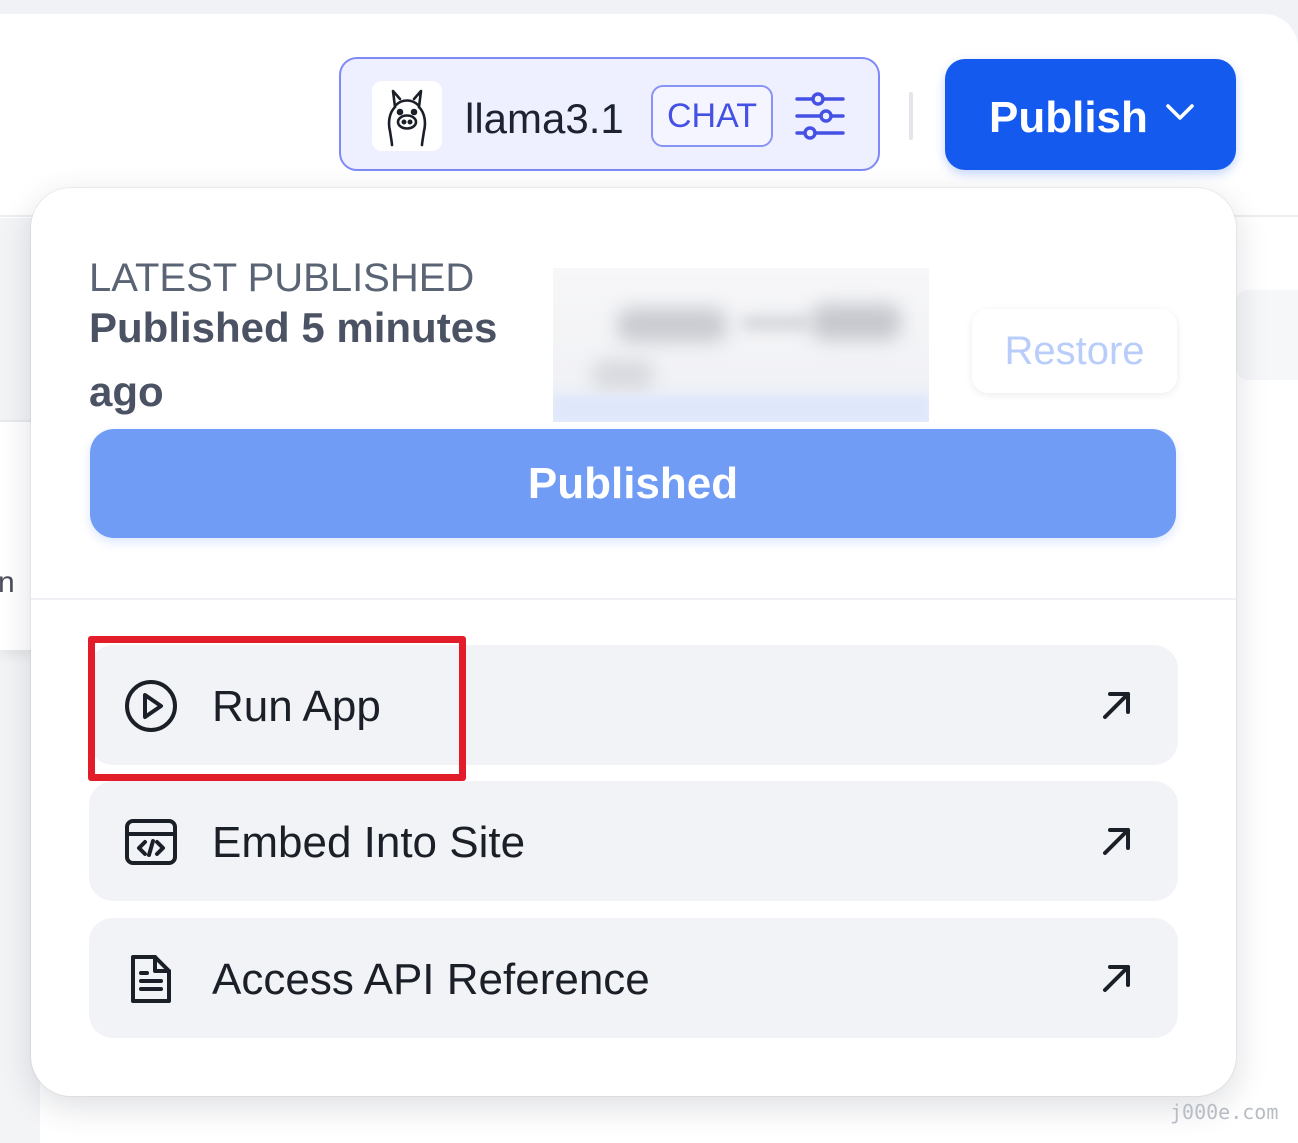  Describe the element at coordinates (1068, 117) in the screenshot. I see `publish-button-label: Publish` at that location.